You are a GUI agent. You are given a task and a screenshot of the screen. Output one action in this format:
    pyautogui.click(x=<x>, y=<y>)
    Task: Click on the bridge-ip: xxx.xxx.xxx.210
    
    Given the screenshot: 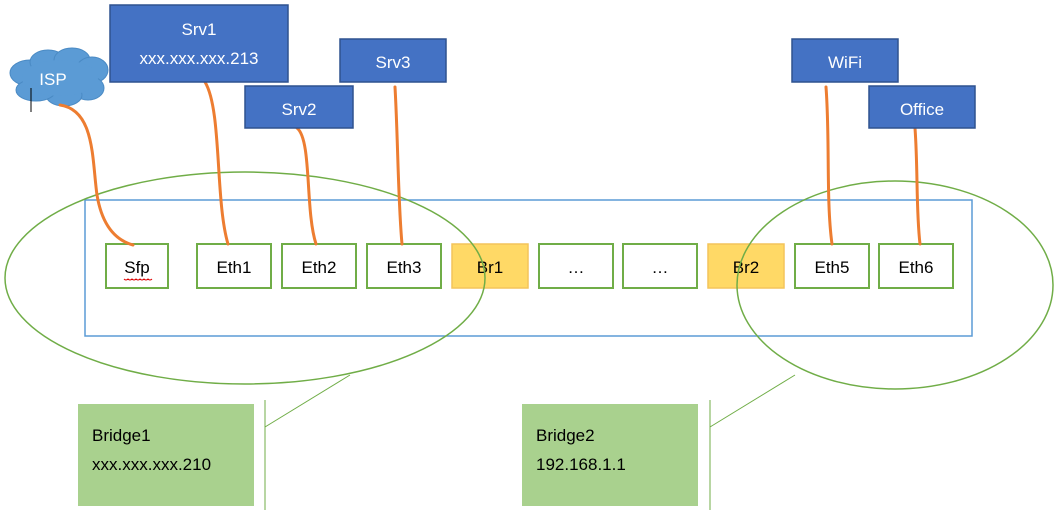 What is the action you would take?
    pyautogui.click(x=151, y=464)
    